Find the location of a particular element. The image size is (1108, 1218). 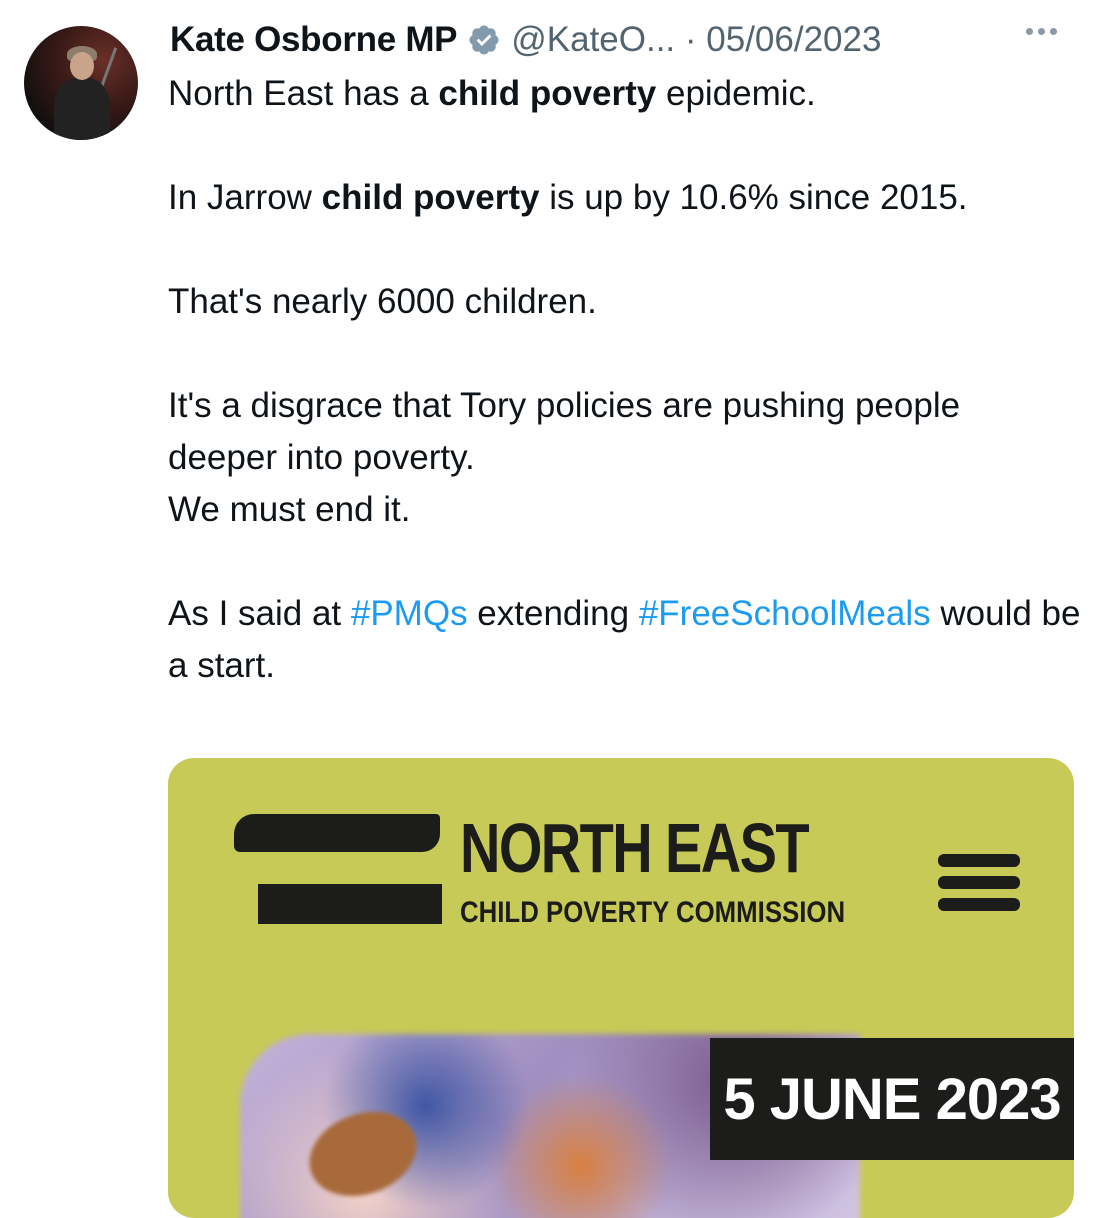

more-options-icon is located at coordinates (1041, 31).